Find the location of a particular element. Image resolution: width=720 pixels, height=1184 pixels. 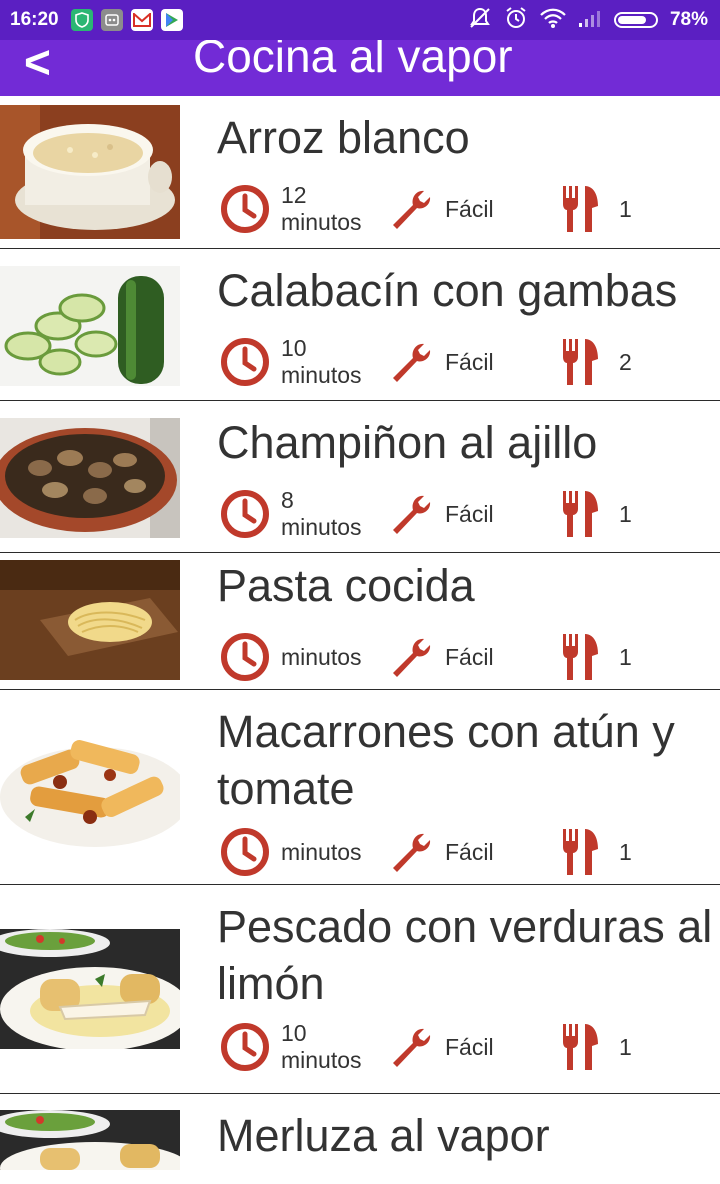

recipe-title: Arroz blanco is located at coordinates (343, 137).